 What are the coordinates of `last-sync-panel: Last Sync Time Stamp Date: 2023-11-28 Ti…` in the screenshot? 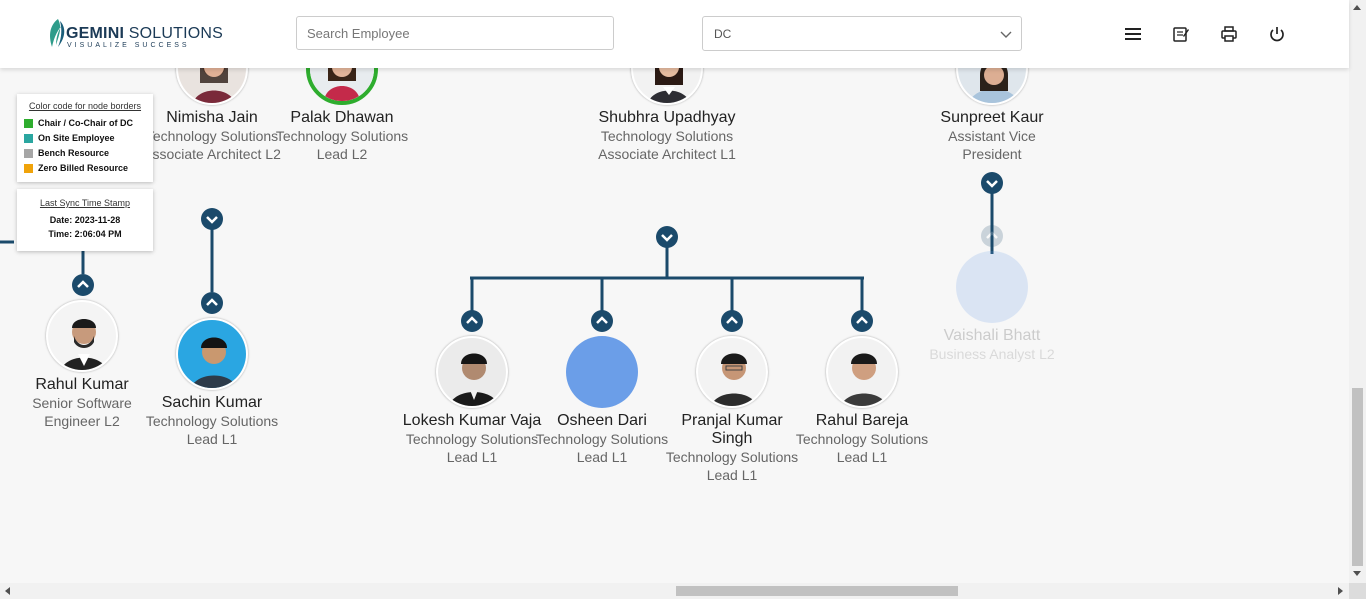 It's located at (85, 220).